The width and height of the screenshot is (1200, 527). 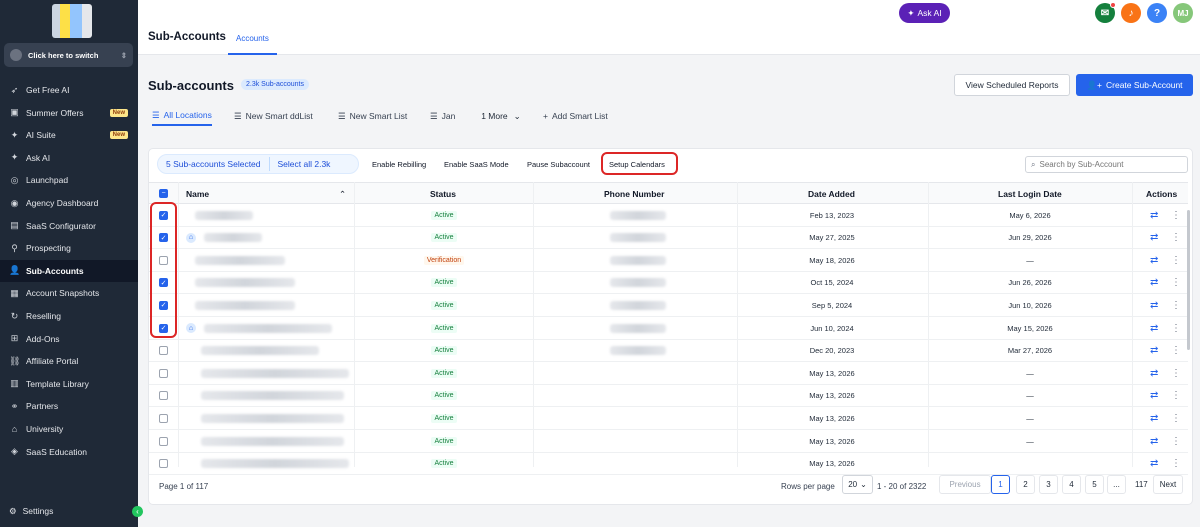 What do you see at coordinates (442, 116) in the screenshot?
I see `tab-smart-list-3: ☰ Jan` at bounding box center [442, 116].